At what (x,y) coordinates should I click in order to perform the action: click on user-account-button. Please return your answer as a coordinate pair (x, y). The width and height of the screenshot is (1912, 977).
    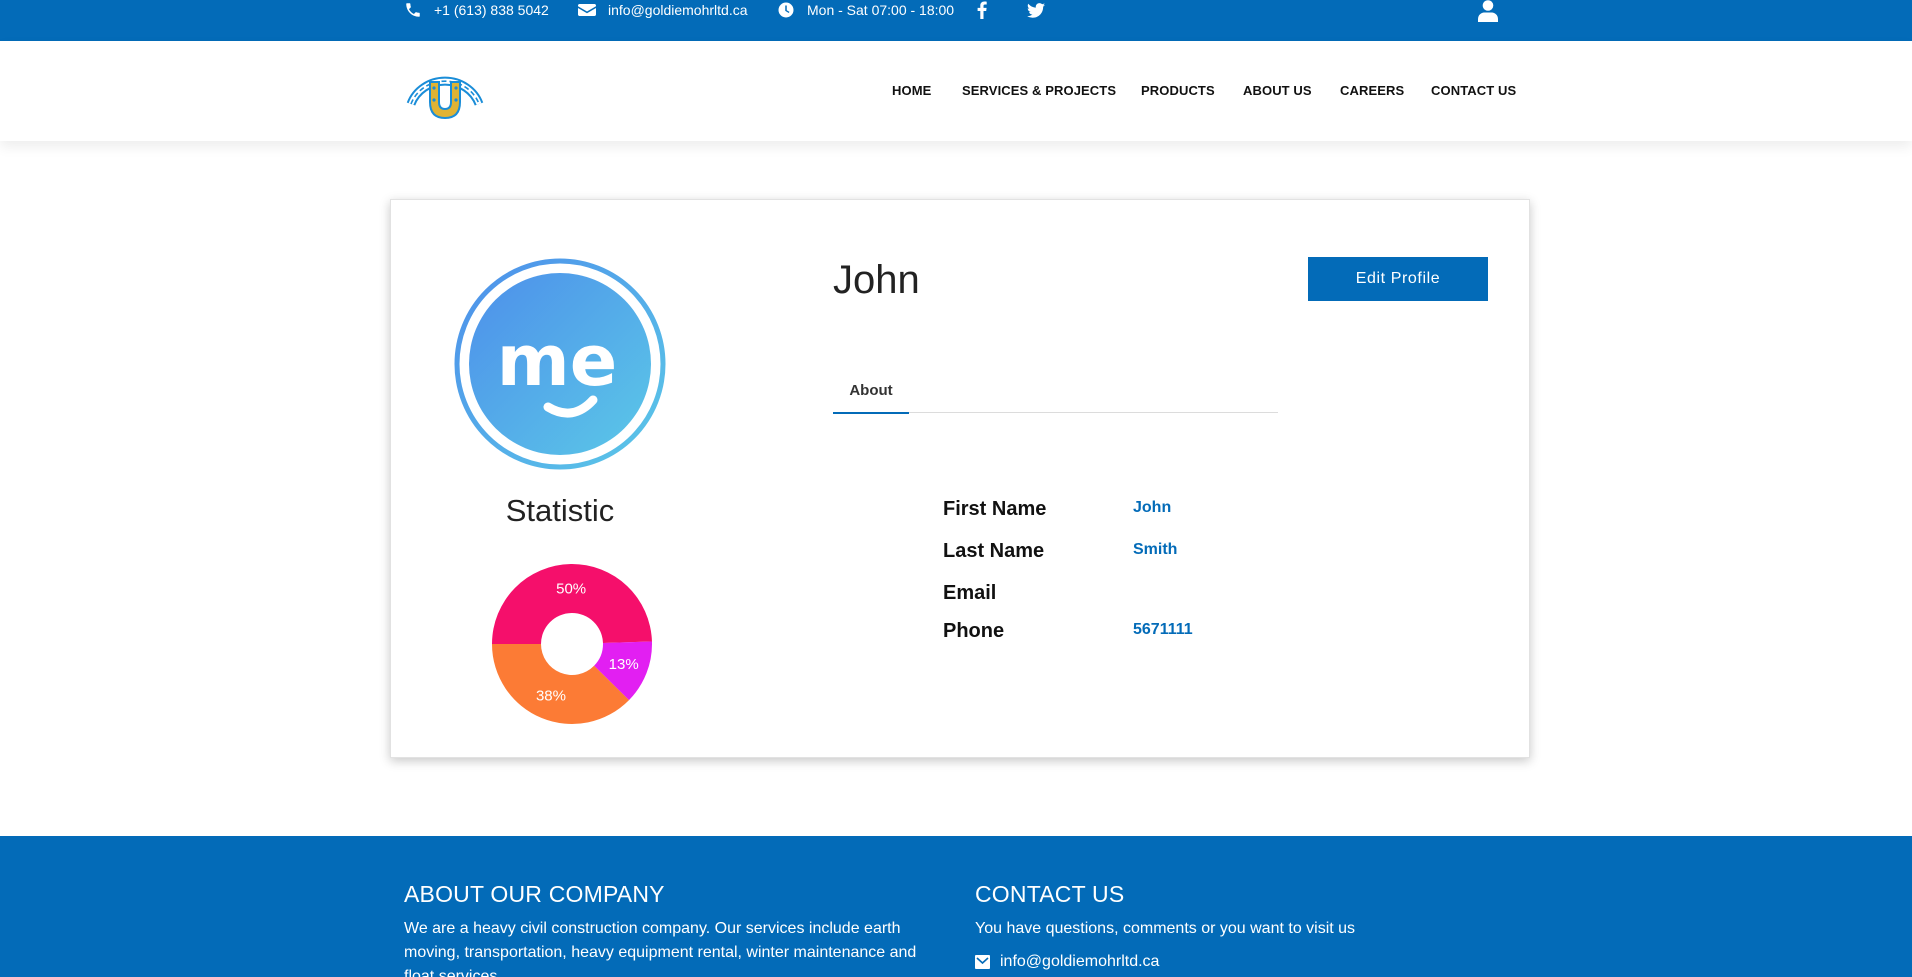
    Looking at the image, I should click on (1488, 20).